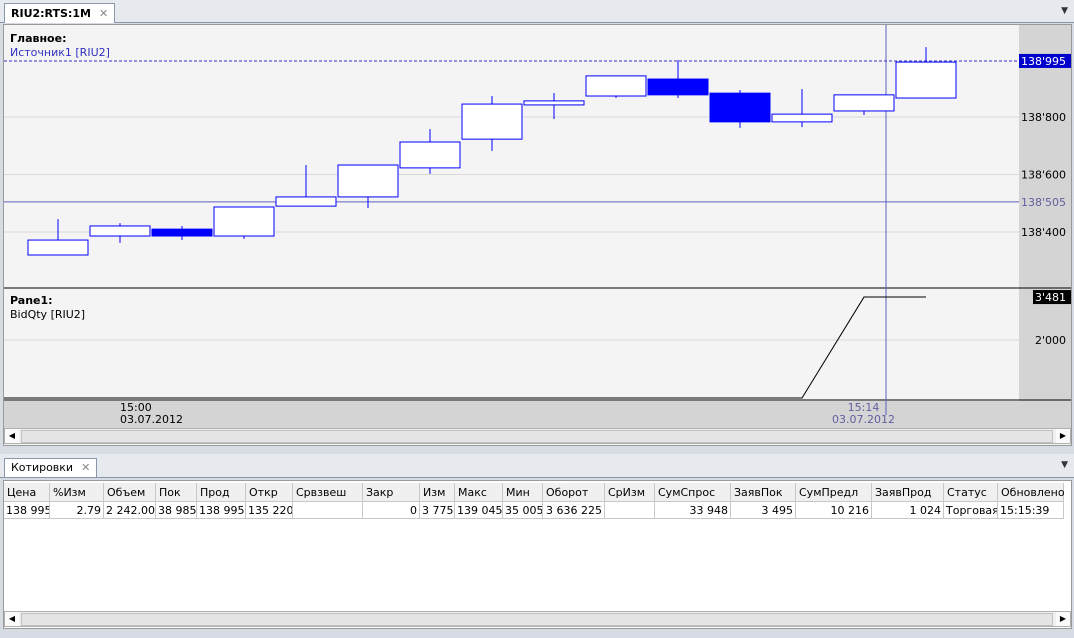  Describe the element at coordinates (1043, 61) in the screenshot. I see `last-price-label: 138'995` at that location.